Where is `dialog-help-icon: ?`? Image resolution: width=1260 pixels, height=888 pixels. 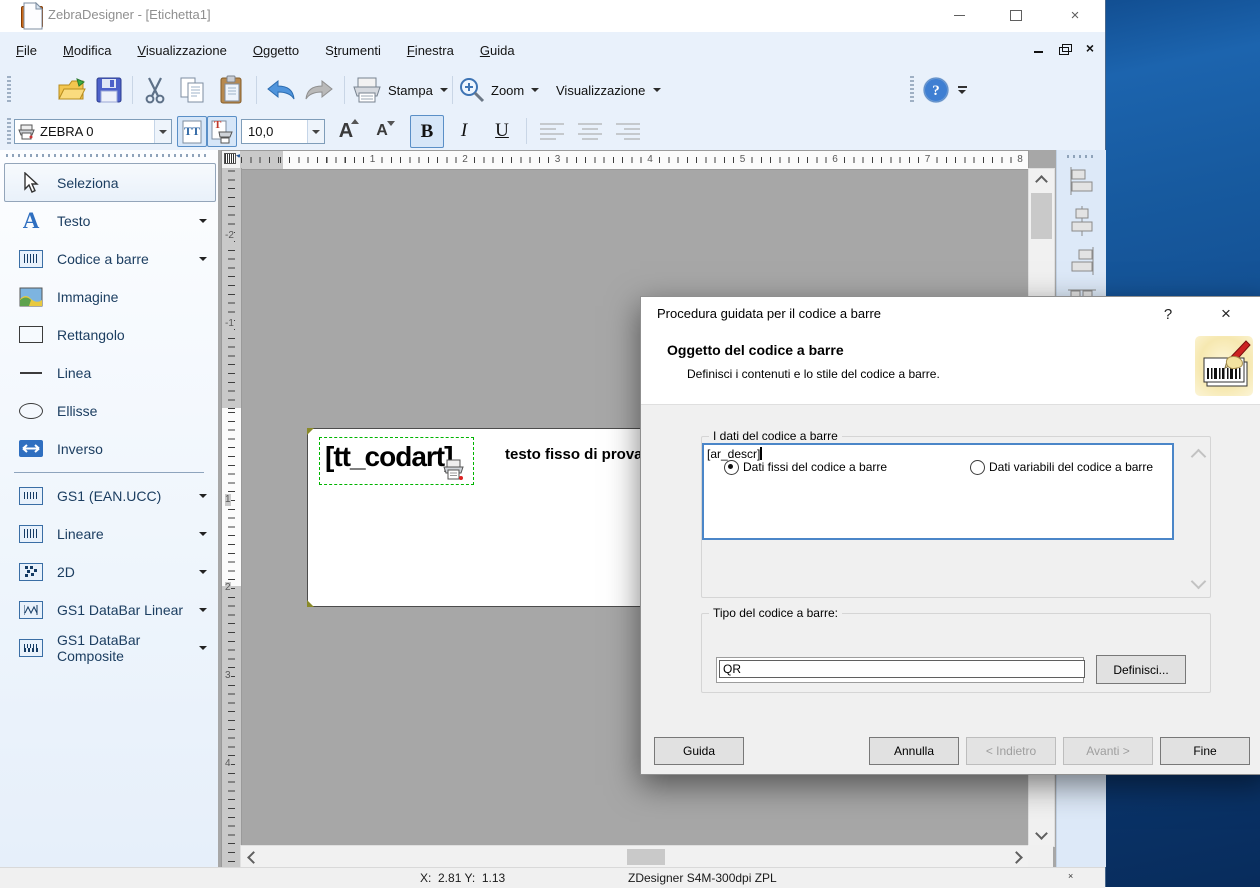
dialog-help-icon: ? is located at coordinates (1168, 314).